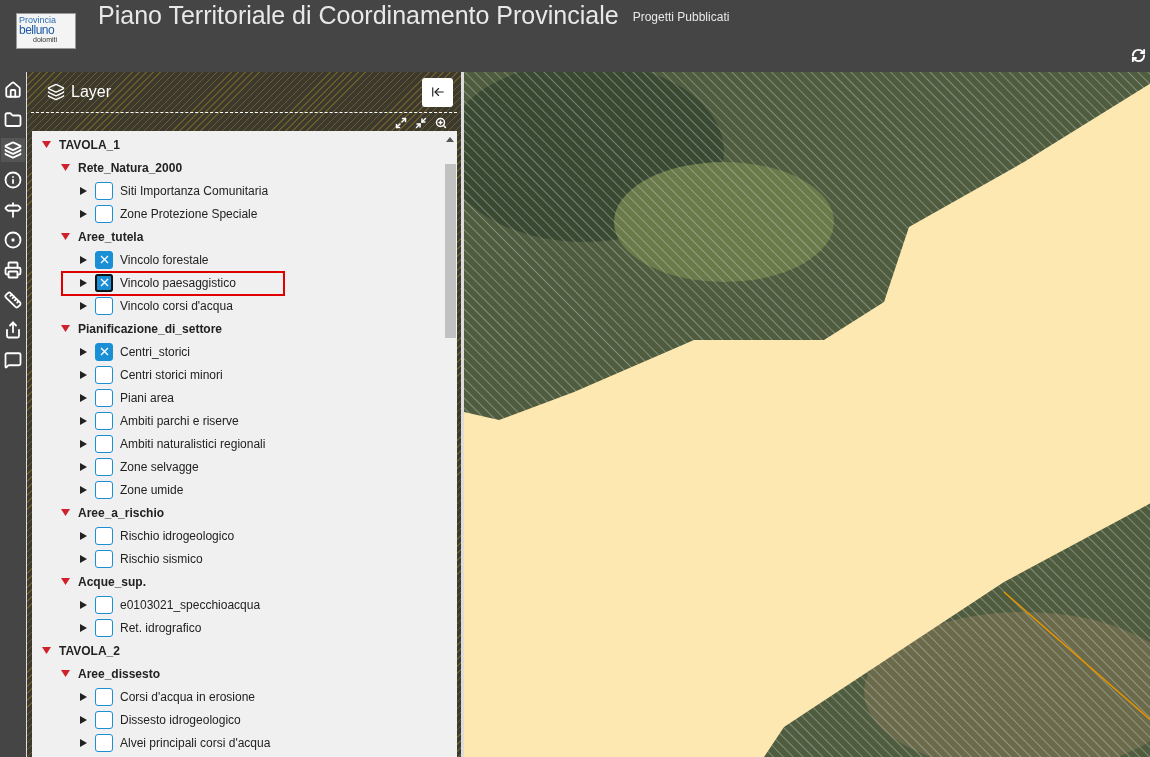 This screenshot has height=757, width=1150. Describe the element at coordinates (180, 719) in the screenshot. I see `layer-label: Dissesto idrogeologico` at that location.